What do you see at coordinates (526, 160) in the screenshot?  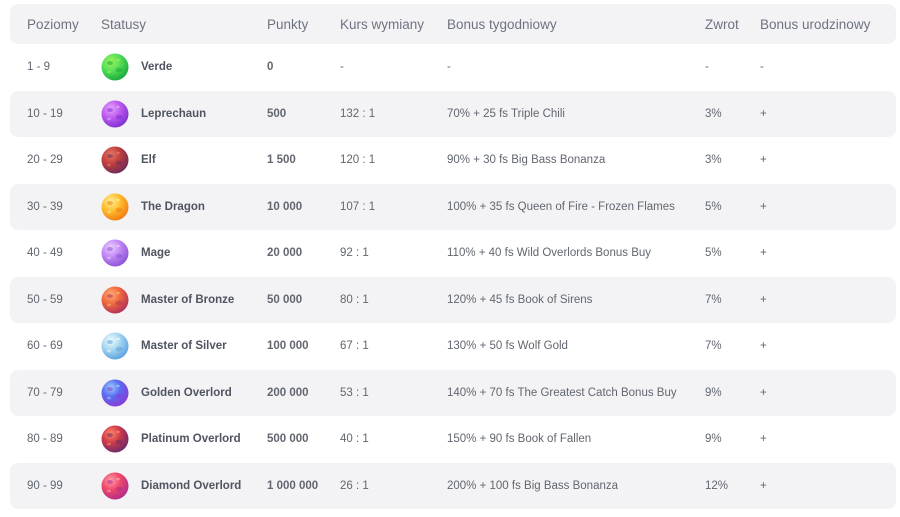 I see `weekly-bonus-cell: 90% + 30 fs Big Bass Bonanza` at bounding box center [526, 160].